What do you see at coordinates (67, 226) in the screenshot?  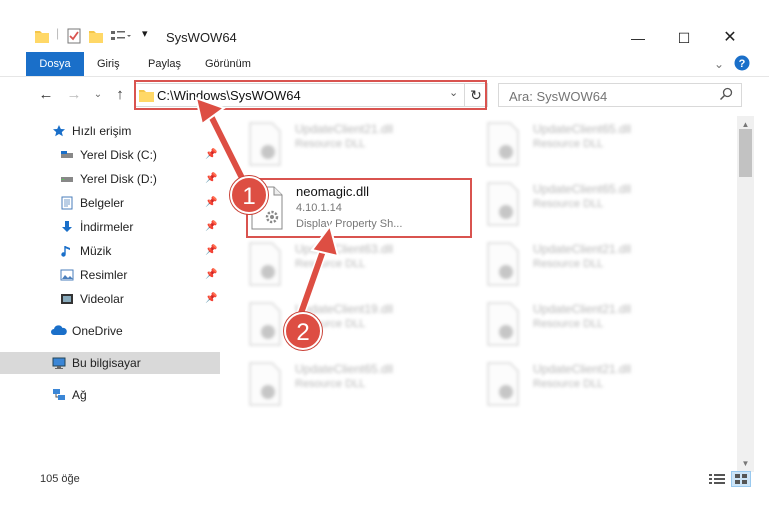 I see `download-arrow-icon` at bounding box center [67, 226].